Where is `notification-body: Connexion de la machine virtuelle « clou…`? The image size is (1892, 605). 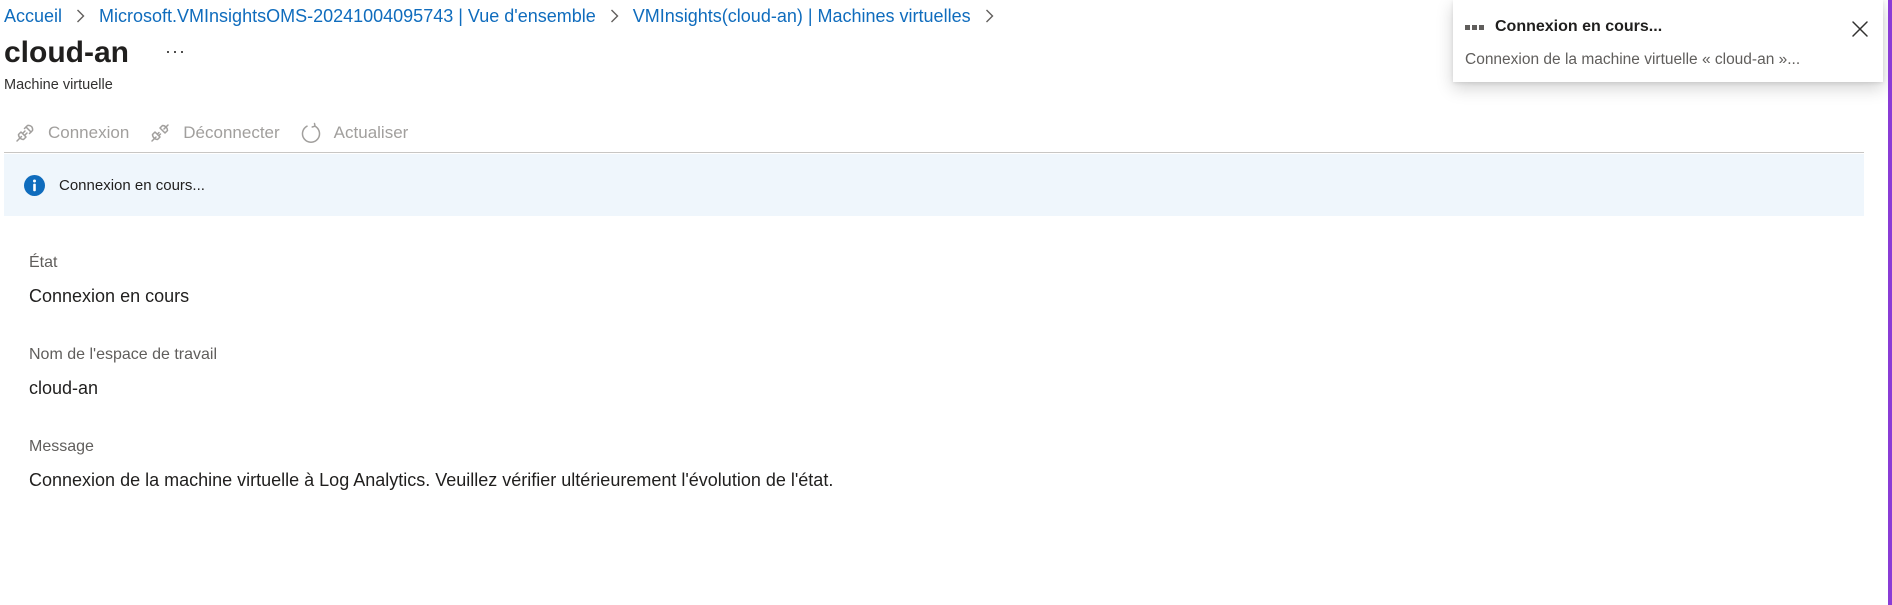
notification-body: Connexion de la machine virtuelle « clou… is located at coordinates (1633, 59).